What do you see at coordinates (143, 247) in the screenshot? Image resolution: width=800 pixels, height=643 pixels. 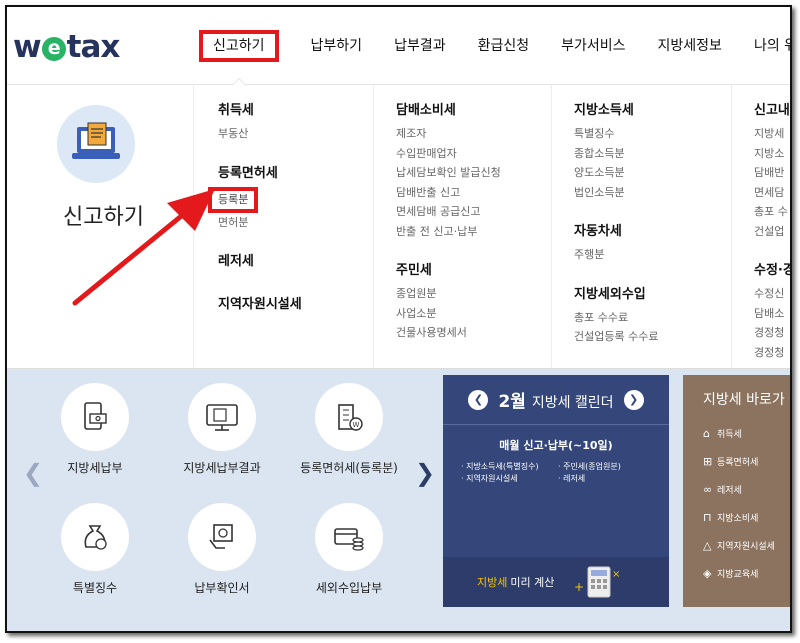 I see `red-arrow-annotation` at bounding box center [143, 247].